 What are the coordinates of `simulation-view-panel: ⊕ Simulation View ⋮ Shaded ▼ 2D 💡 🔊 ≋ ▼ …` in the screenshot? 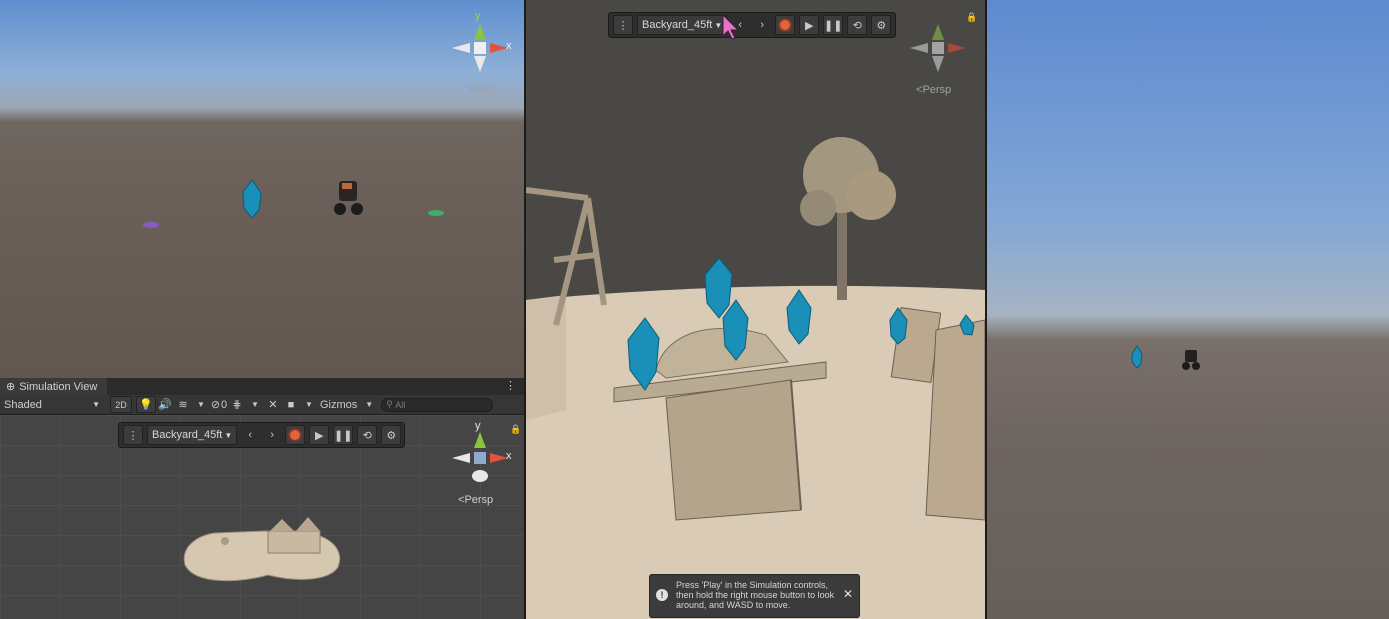 It's located at (262, 498).